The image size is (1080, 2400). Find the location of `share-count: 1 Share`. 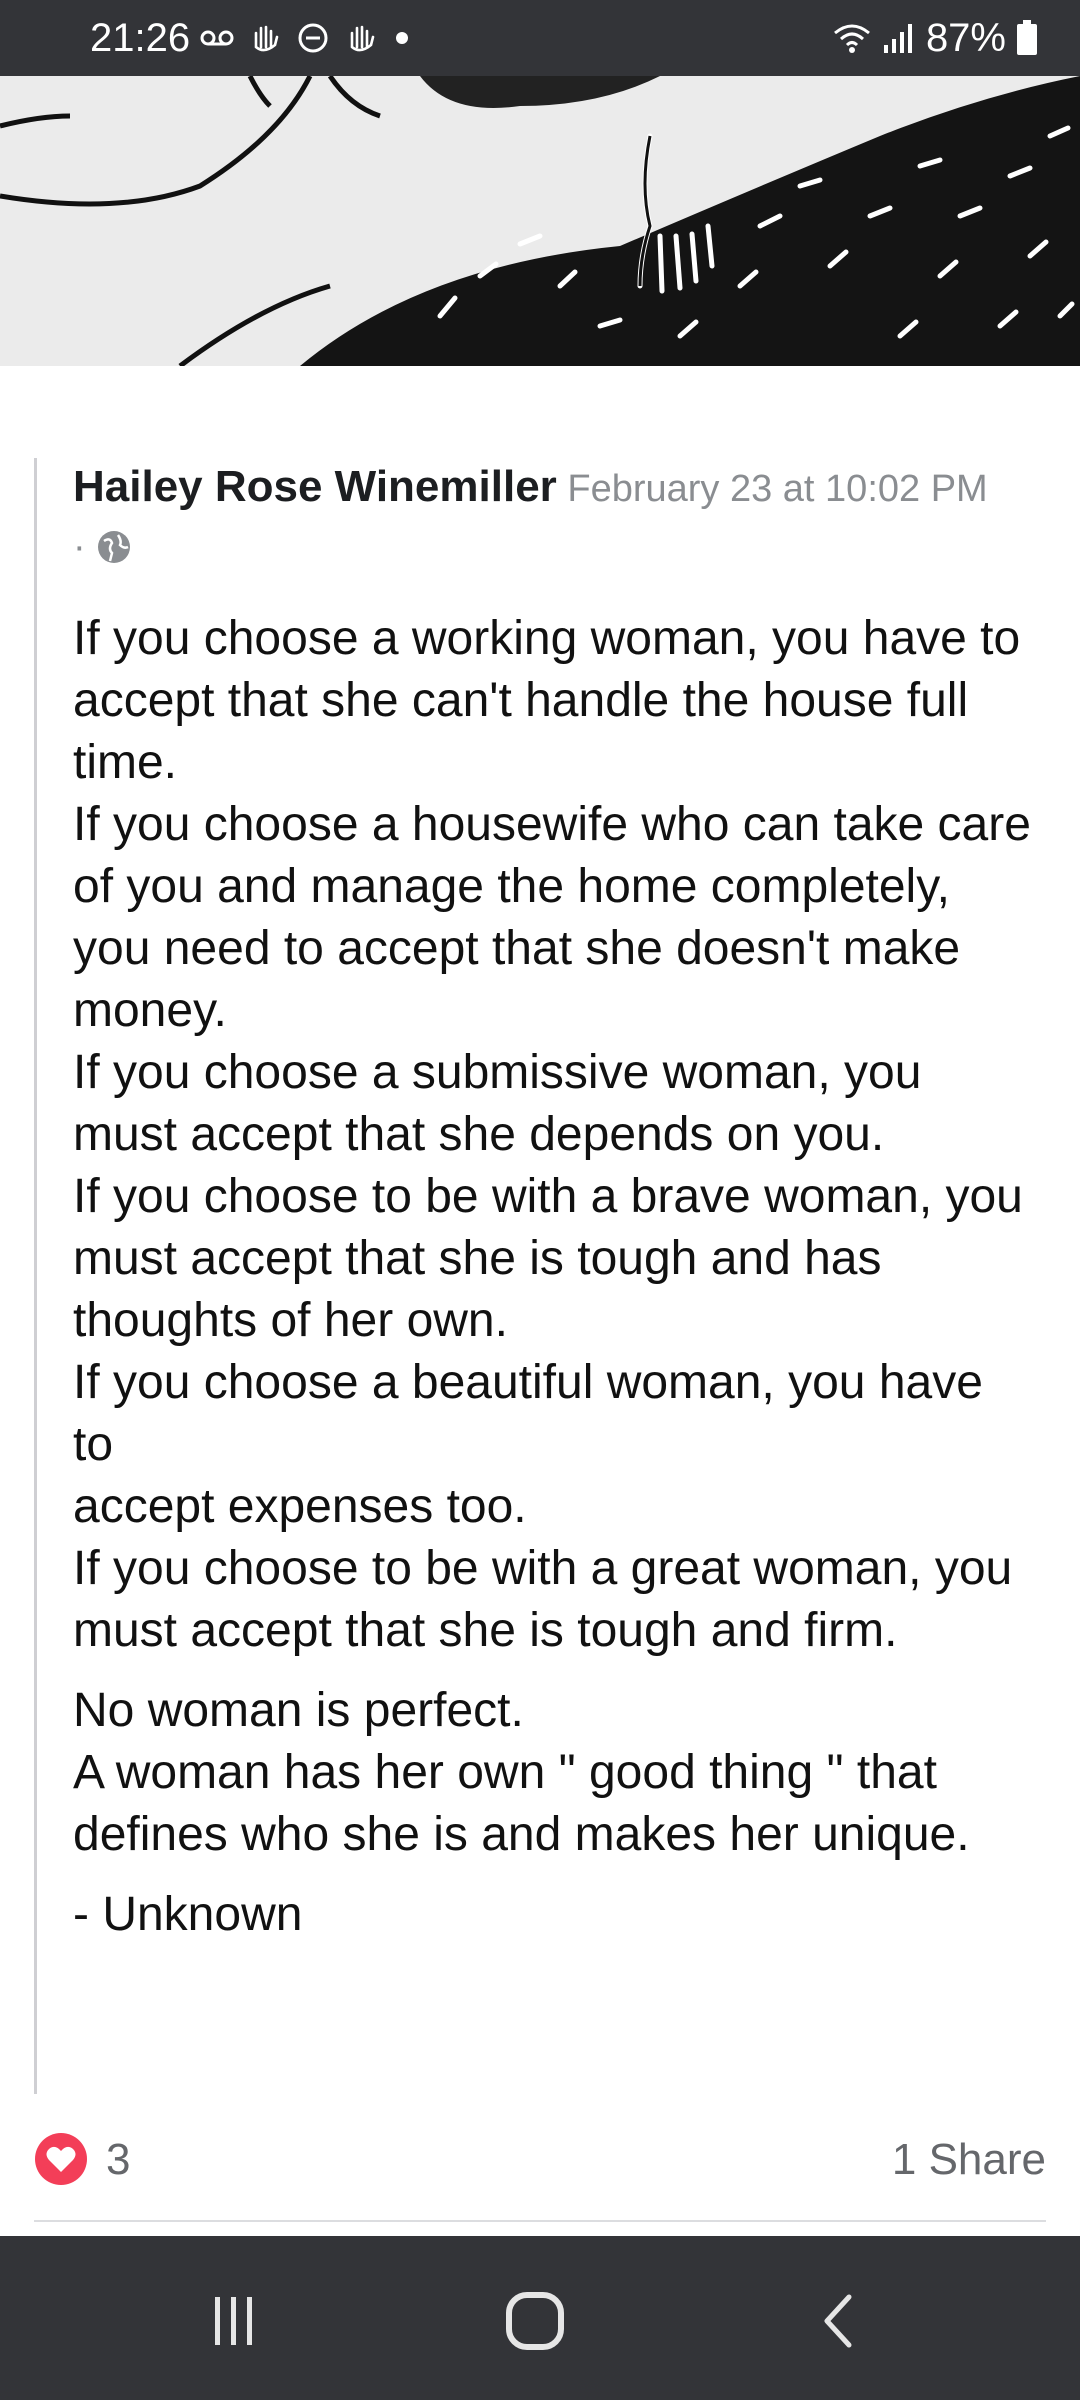

share-count: 1 Share is located at coordinates (969, 2160).